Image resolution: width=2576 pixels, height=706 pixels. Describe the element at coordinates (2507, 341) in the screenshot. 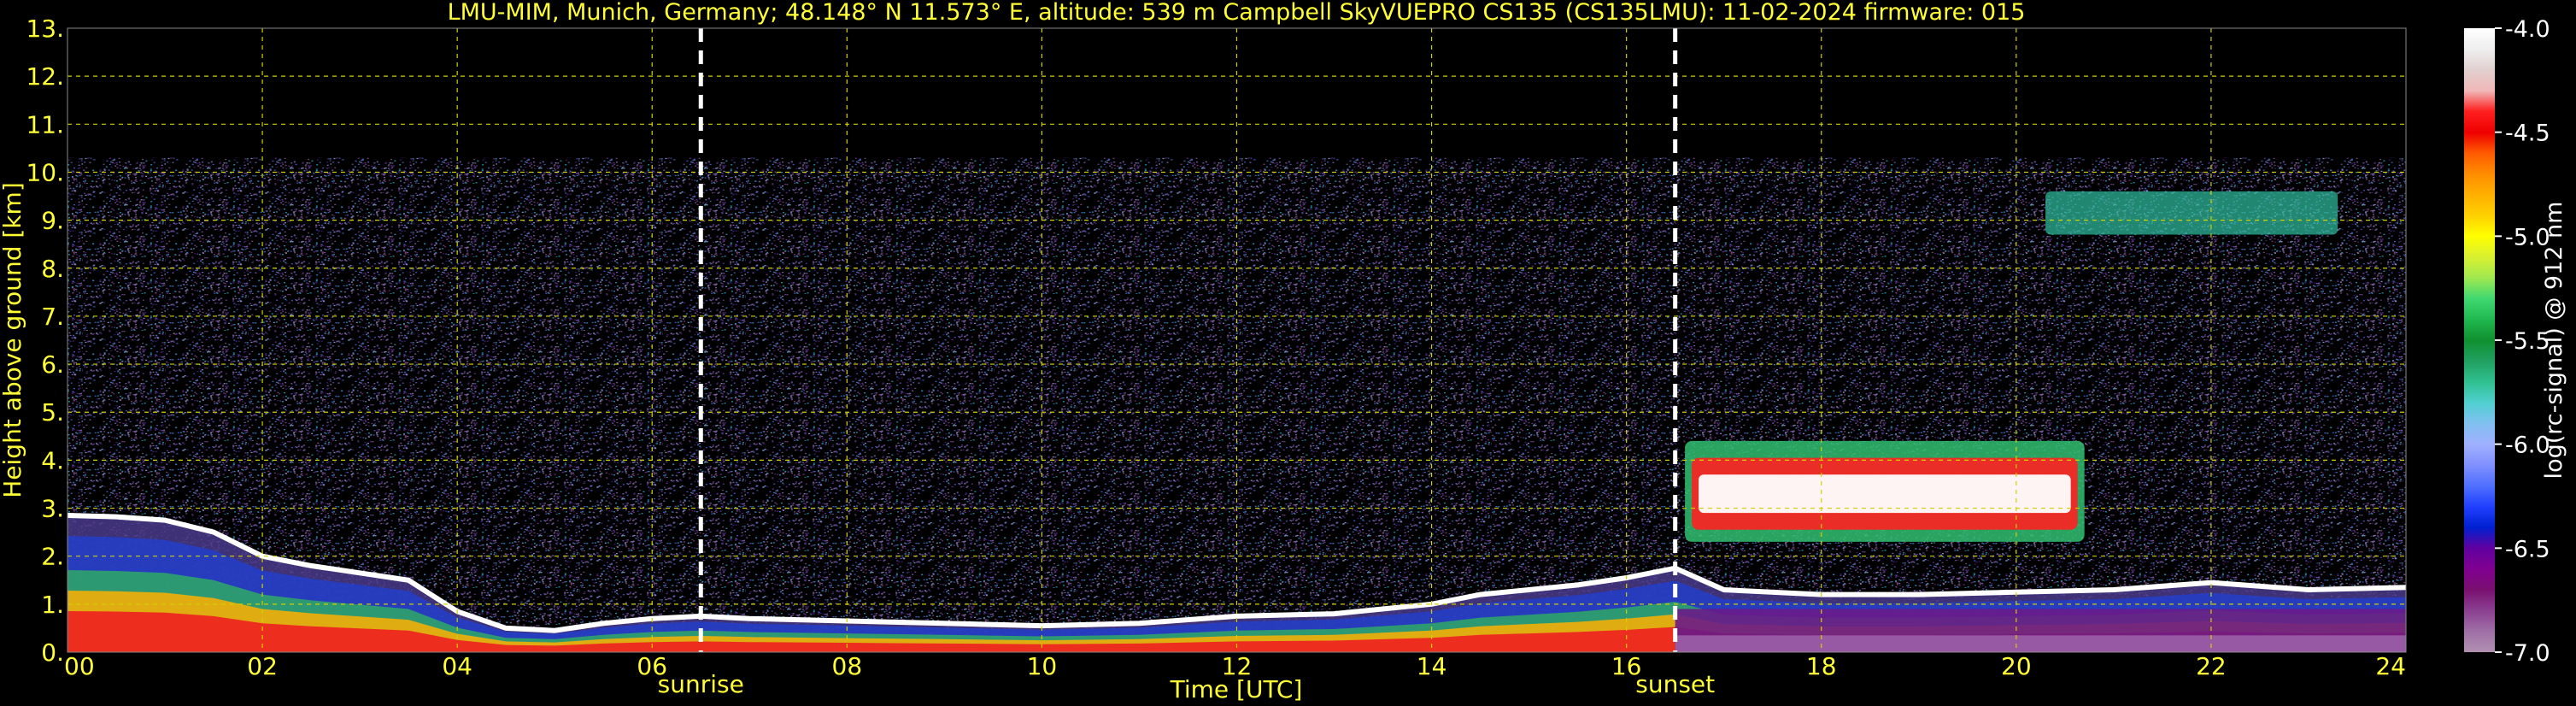

I see `colorbar: -4.0-4.5-5.0-5.5-6.0-6.5-7.0` at that location.